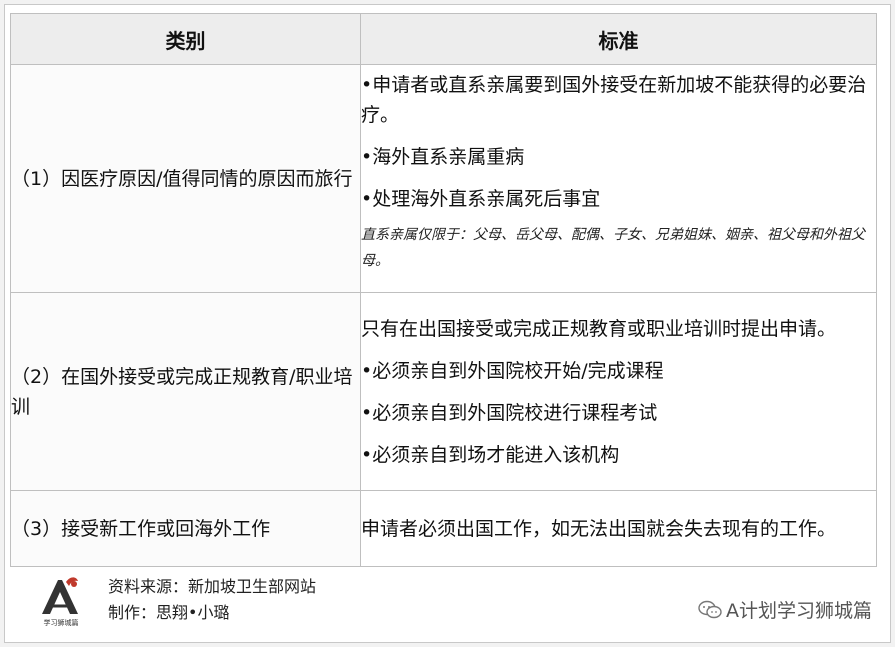  Describe the element at coordinates (490, 454) in the screenshot. I see `standard-item: •必须亲自到场才能进入该机构` at that location.